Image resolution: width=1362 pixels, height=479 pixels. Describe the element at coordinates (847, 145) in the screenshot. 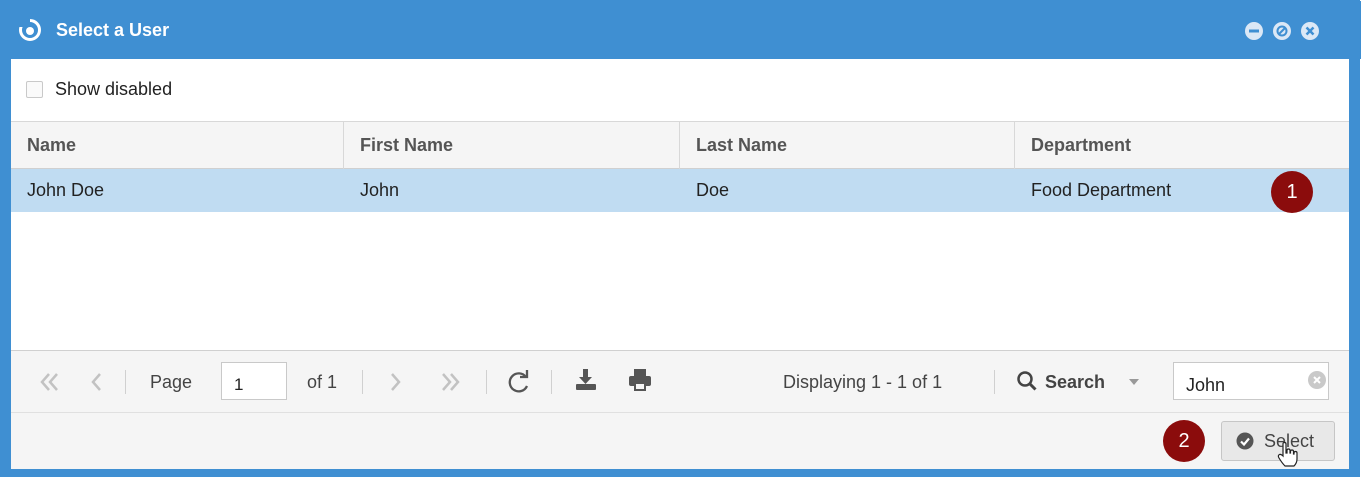

I see `column-header-last-name: Last Name` at that location.